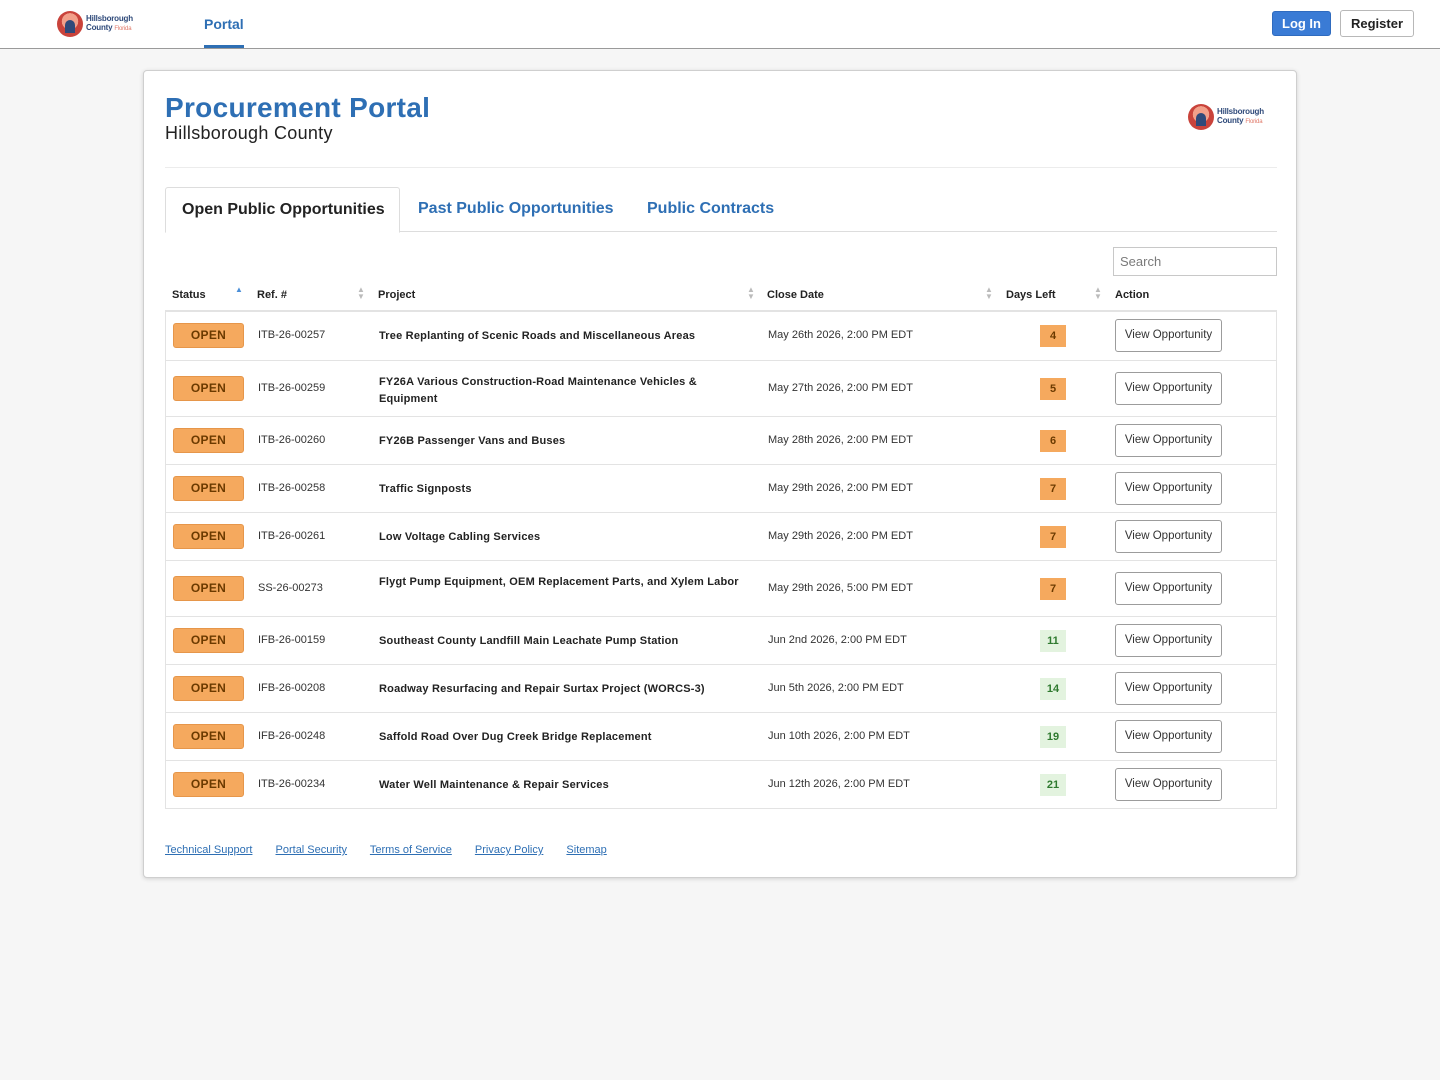 Image resolution: width=1440 pixels, height=1080 pixels. What do you see at coordinates (1132, 295) in the screenshot?
I see `col-action: Action` at bounding box center [1132, 295].